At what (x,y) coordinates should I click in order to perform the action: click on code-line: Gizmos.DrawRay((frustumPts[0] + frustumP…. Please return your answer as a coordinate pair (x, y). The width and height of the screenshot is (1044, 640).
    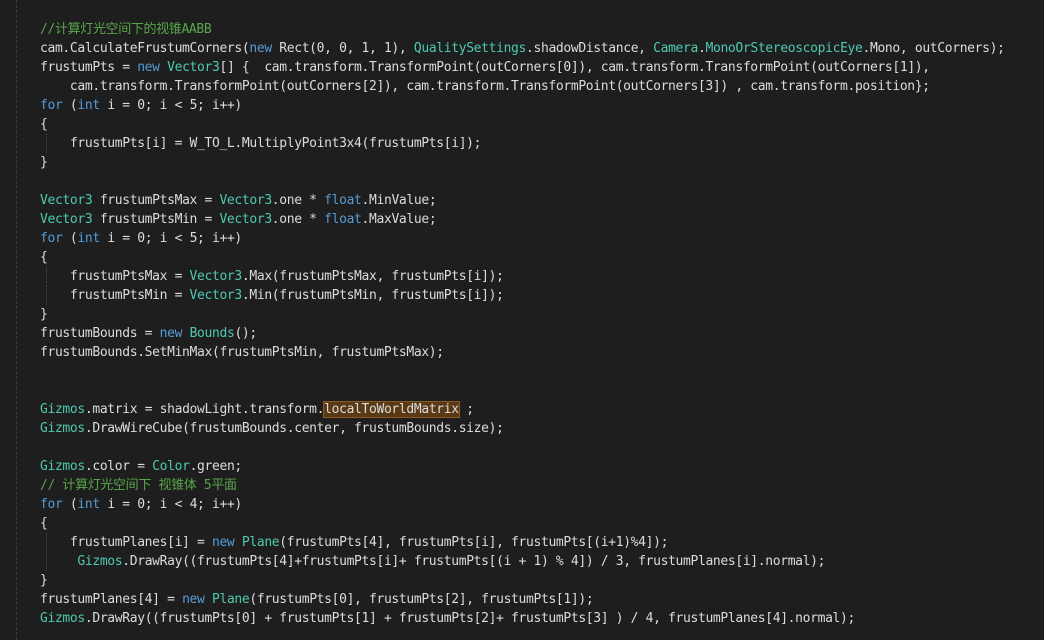
    Looking at the image, I should click on (447, 618).